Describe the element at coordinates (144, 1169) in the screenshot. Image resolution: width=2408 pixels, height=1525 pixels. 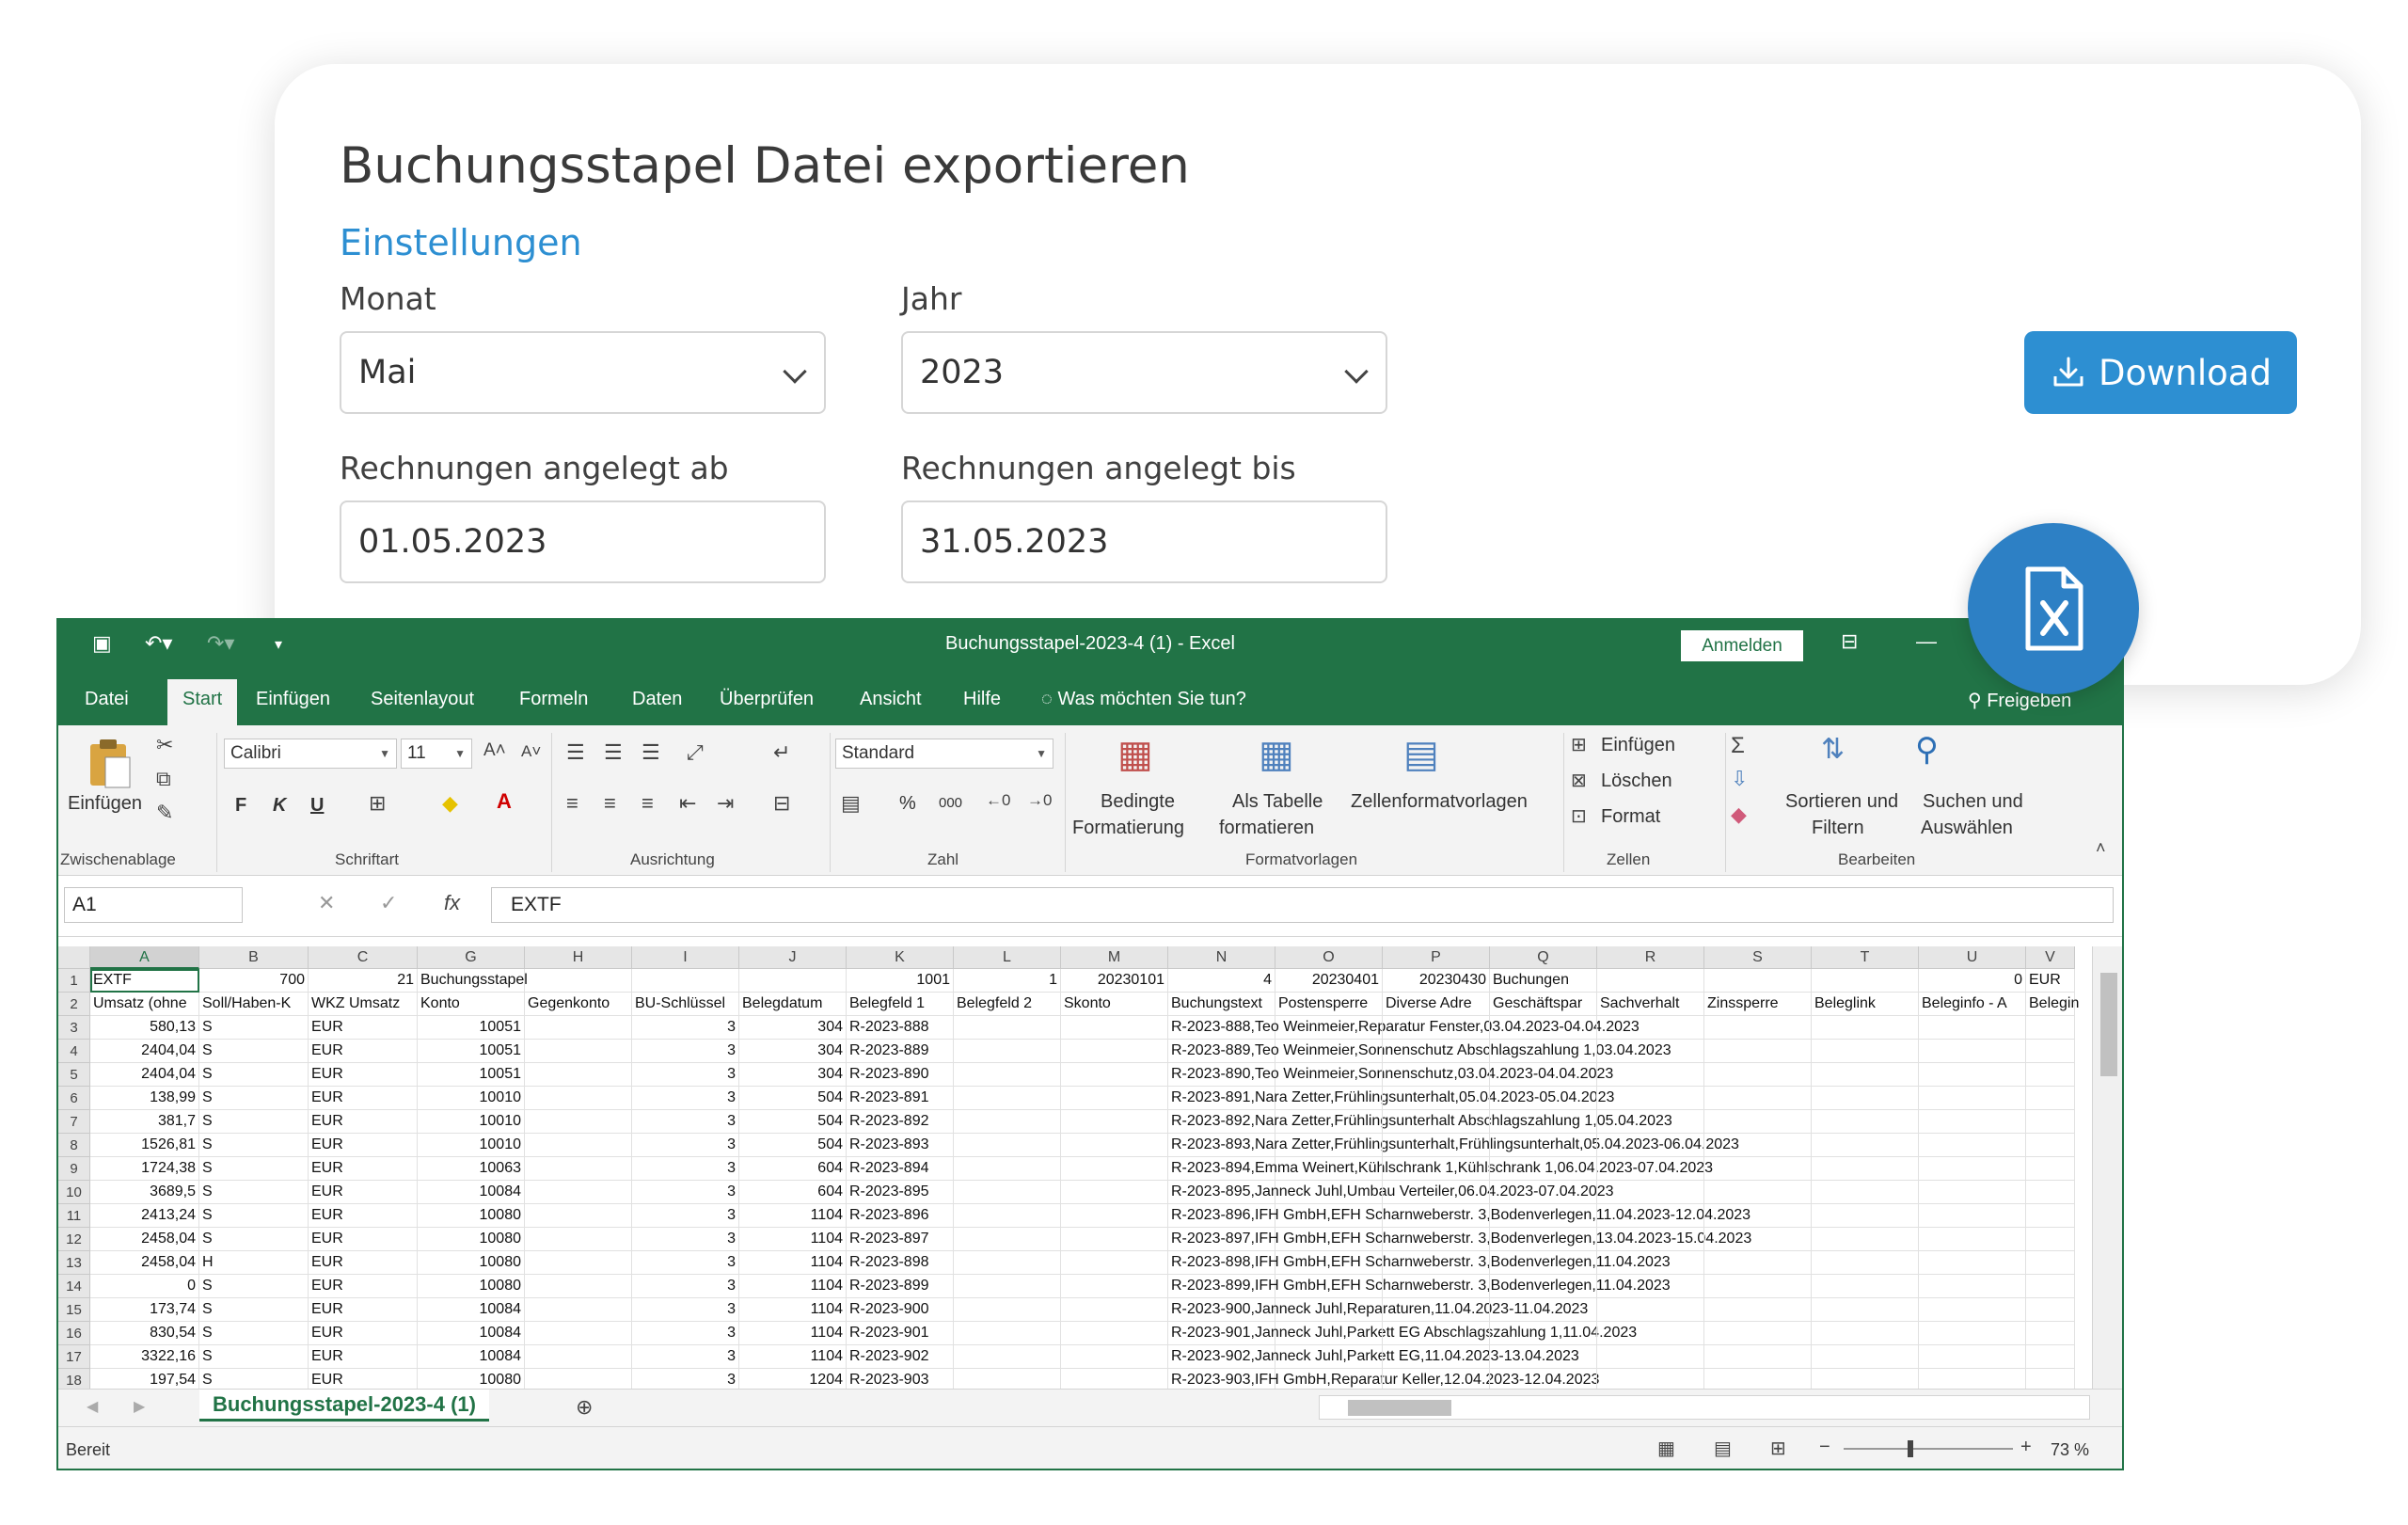
I see `cell: 1724,38` at that location.